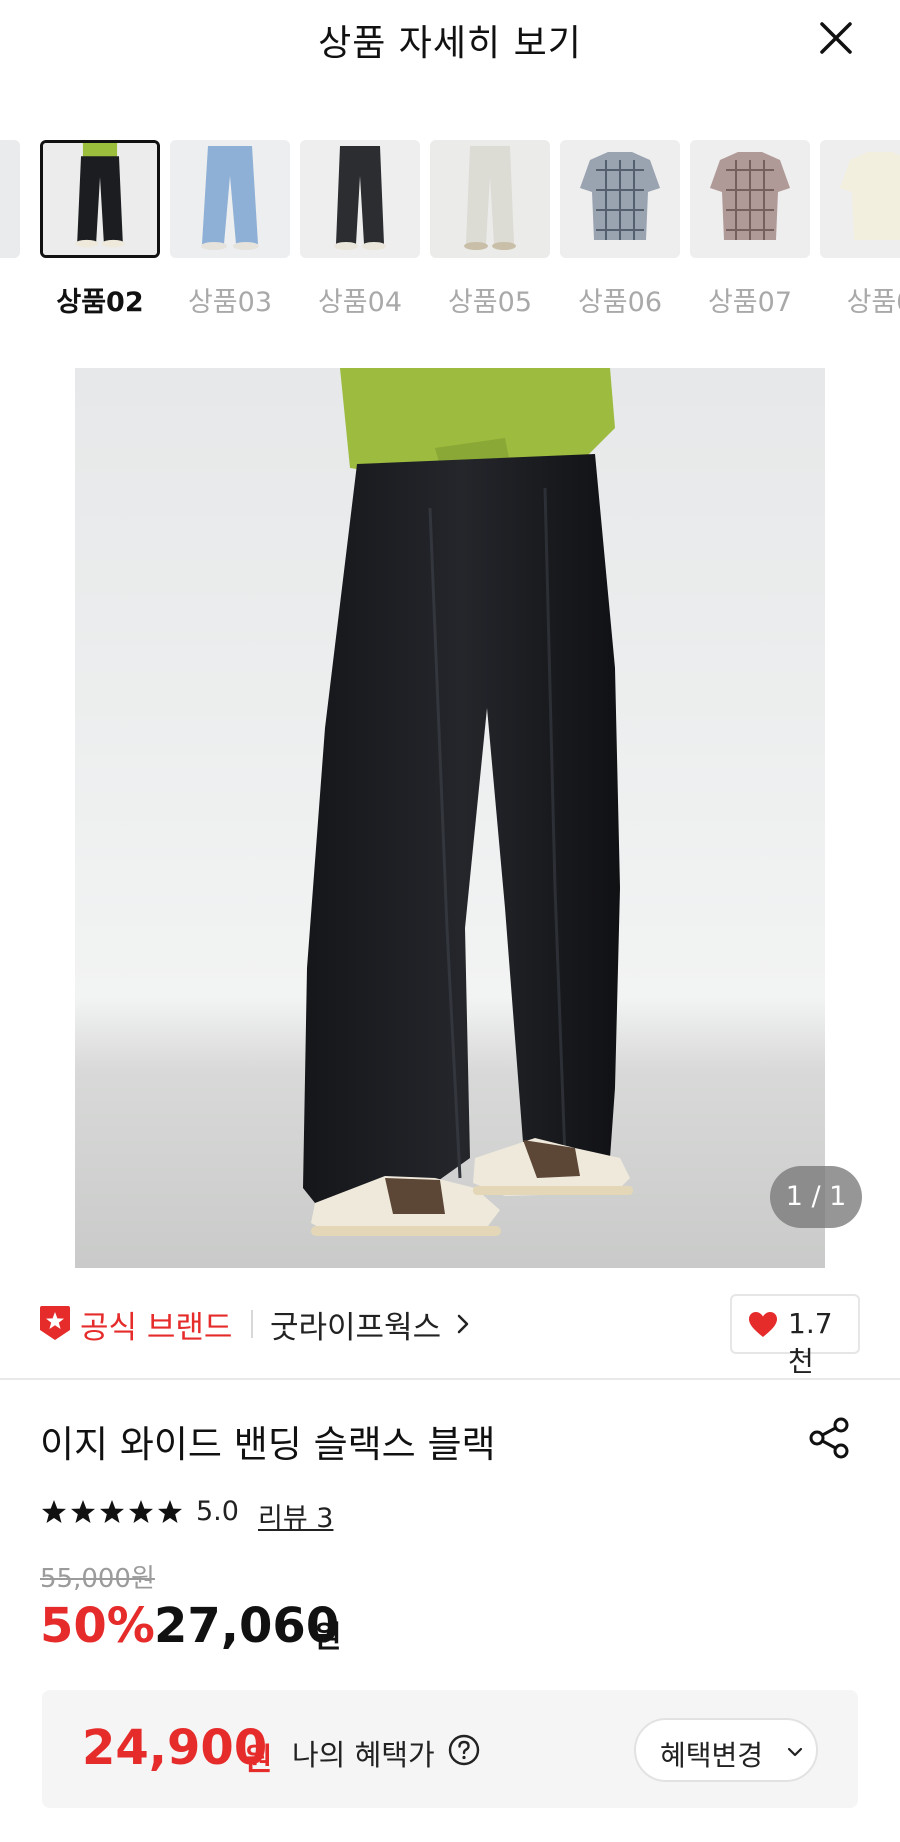 The width and height of the screenshot is (900, 1842). Describe the element at coordinates (217, 1511) in the screenshot. I see `rating-value: 5.0` at that location.